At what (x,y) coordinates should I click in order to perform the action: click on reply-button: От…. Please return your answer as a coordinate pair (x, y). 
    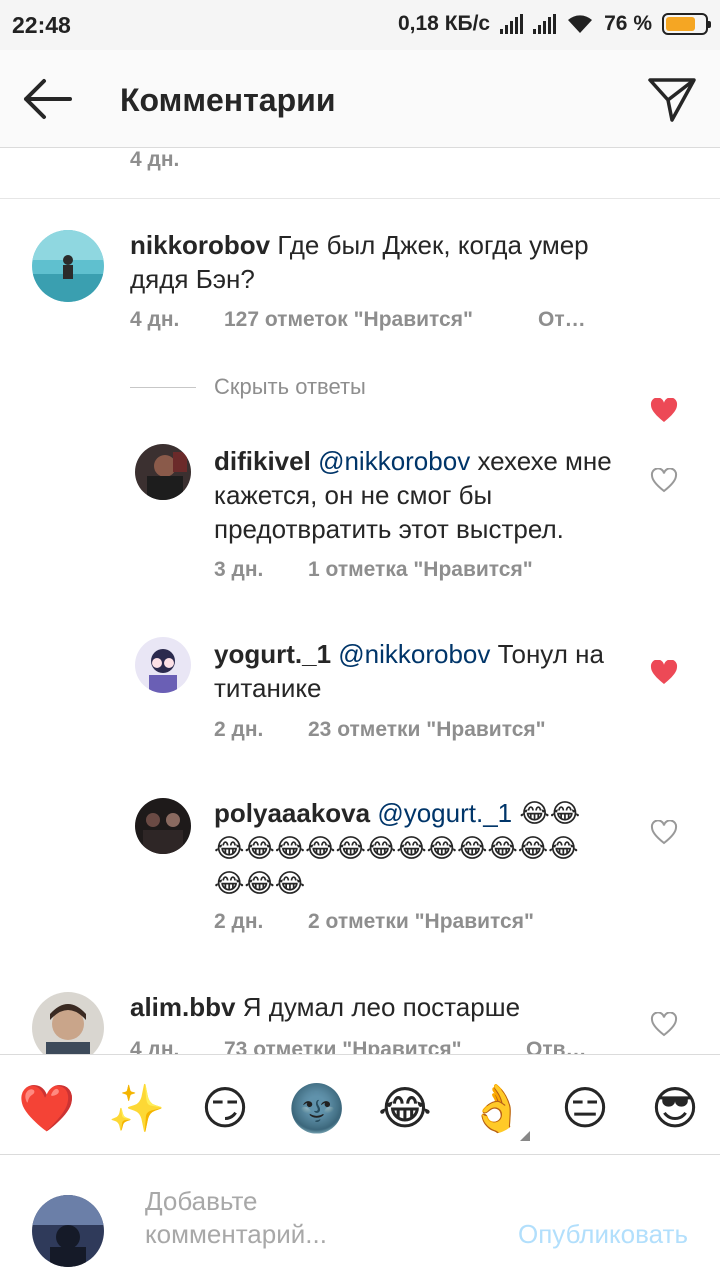
    Looking at the image, I should click on (562, 320).